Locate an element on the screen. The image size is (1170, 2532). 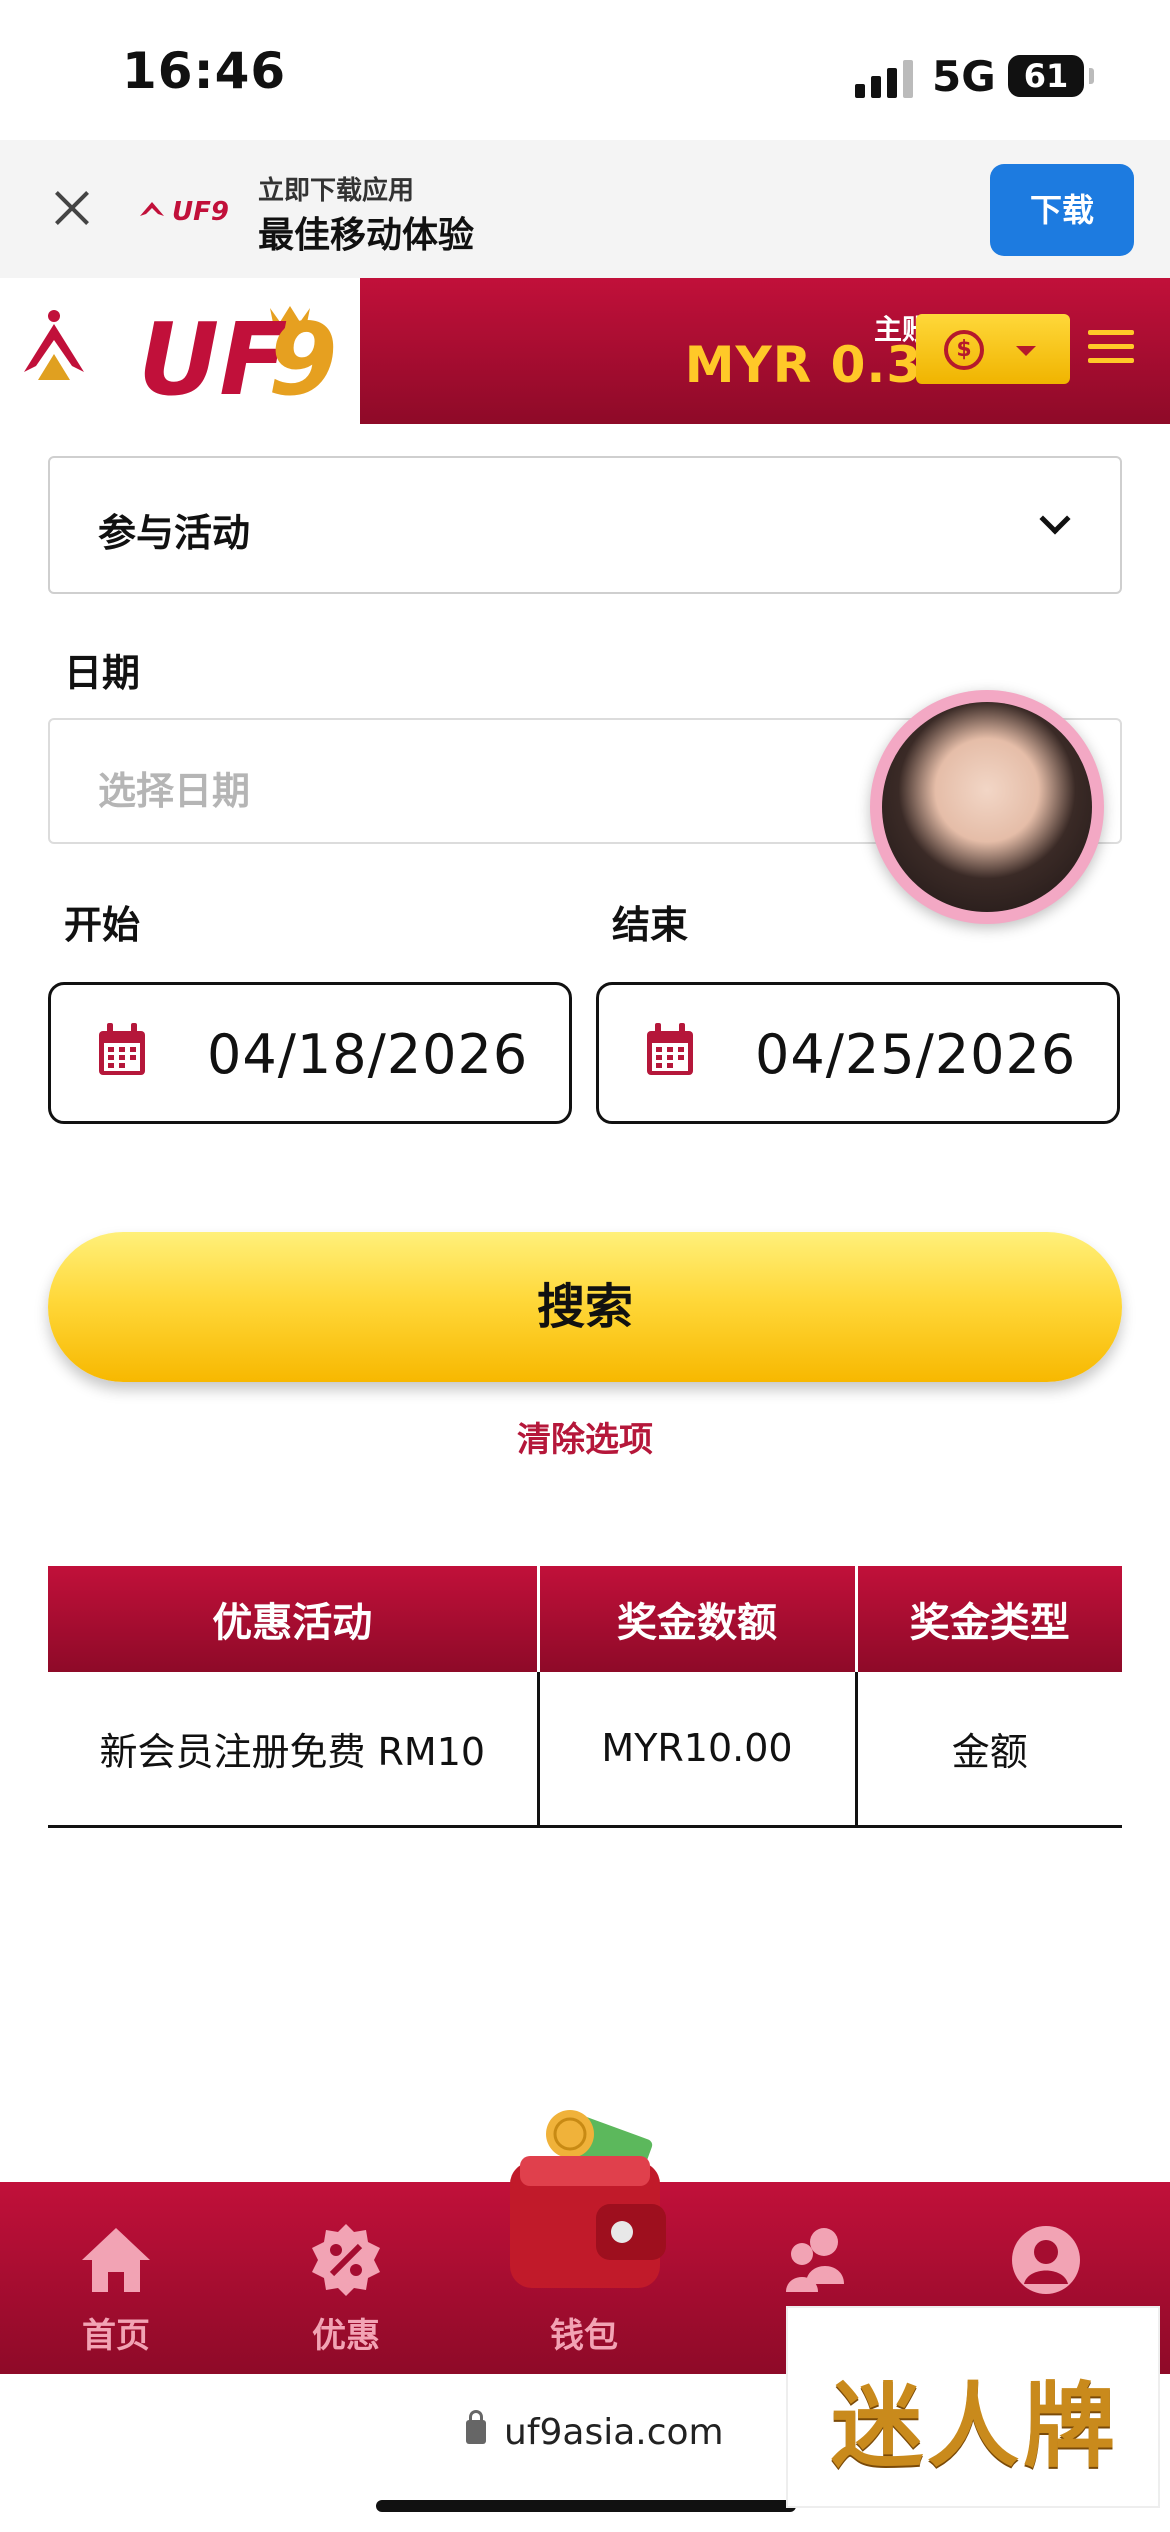
profile-icon is located at coordinates (1046, 2260).